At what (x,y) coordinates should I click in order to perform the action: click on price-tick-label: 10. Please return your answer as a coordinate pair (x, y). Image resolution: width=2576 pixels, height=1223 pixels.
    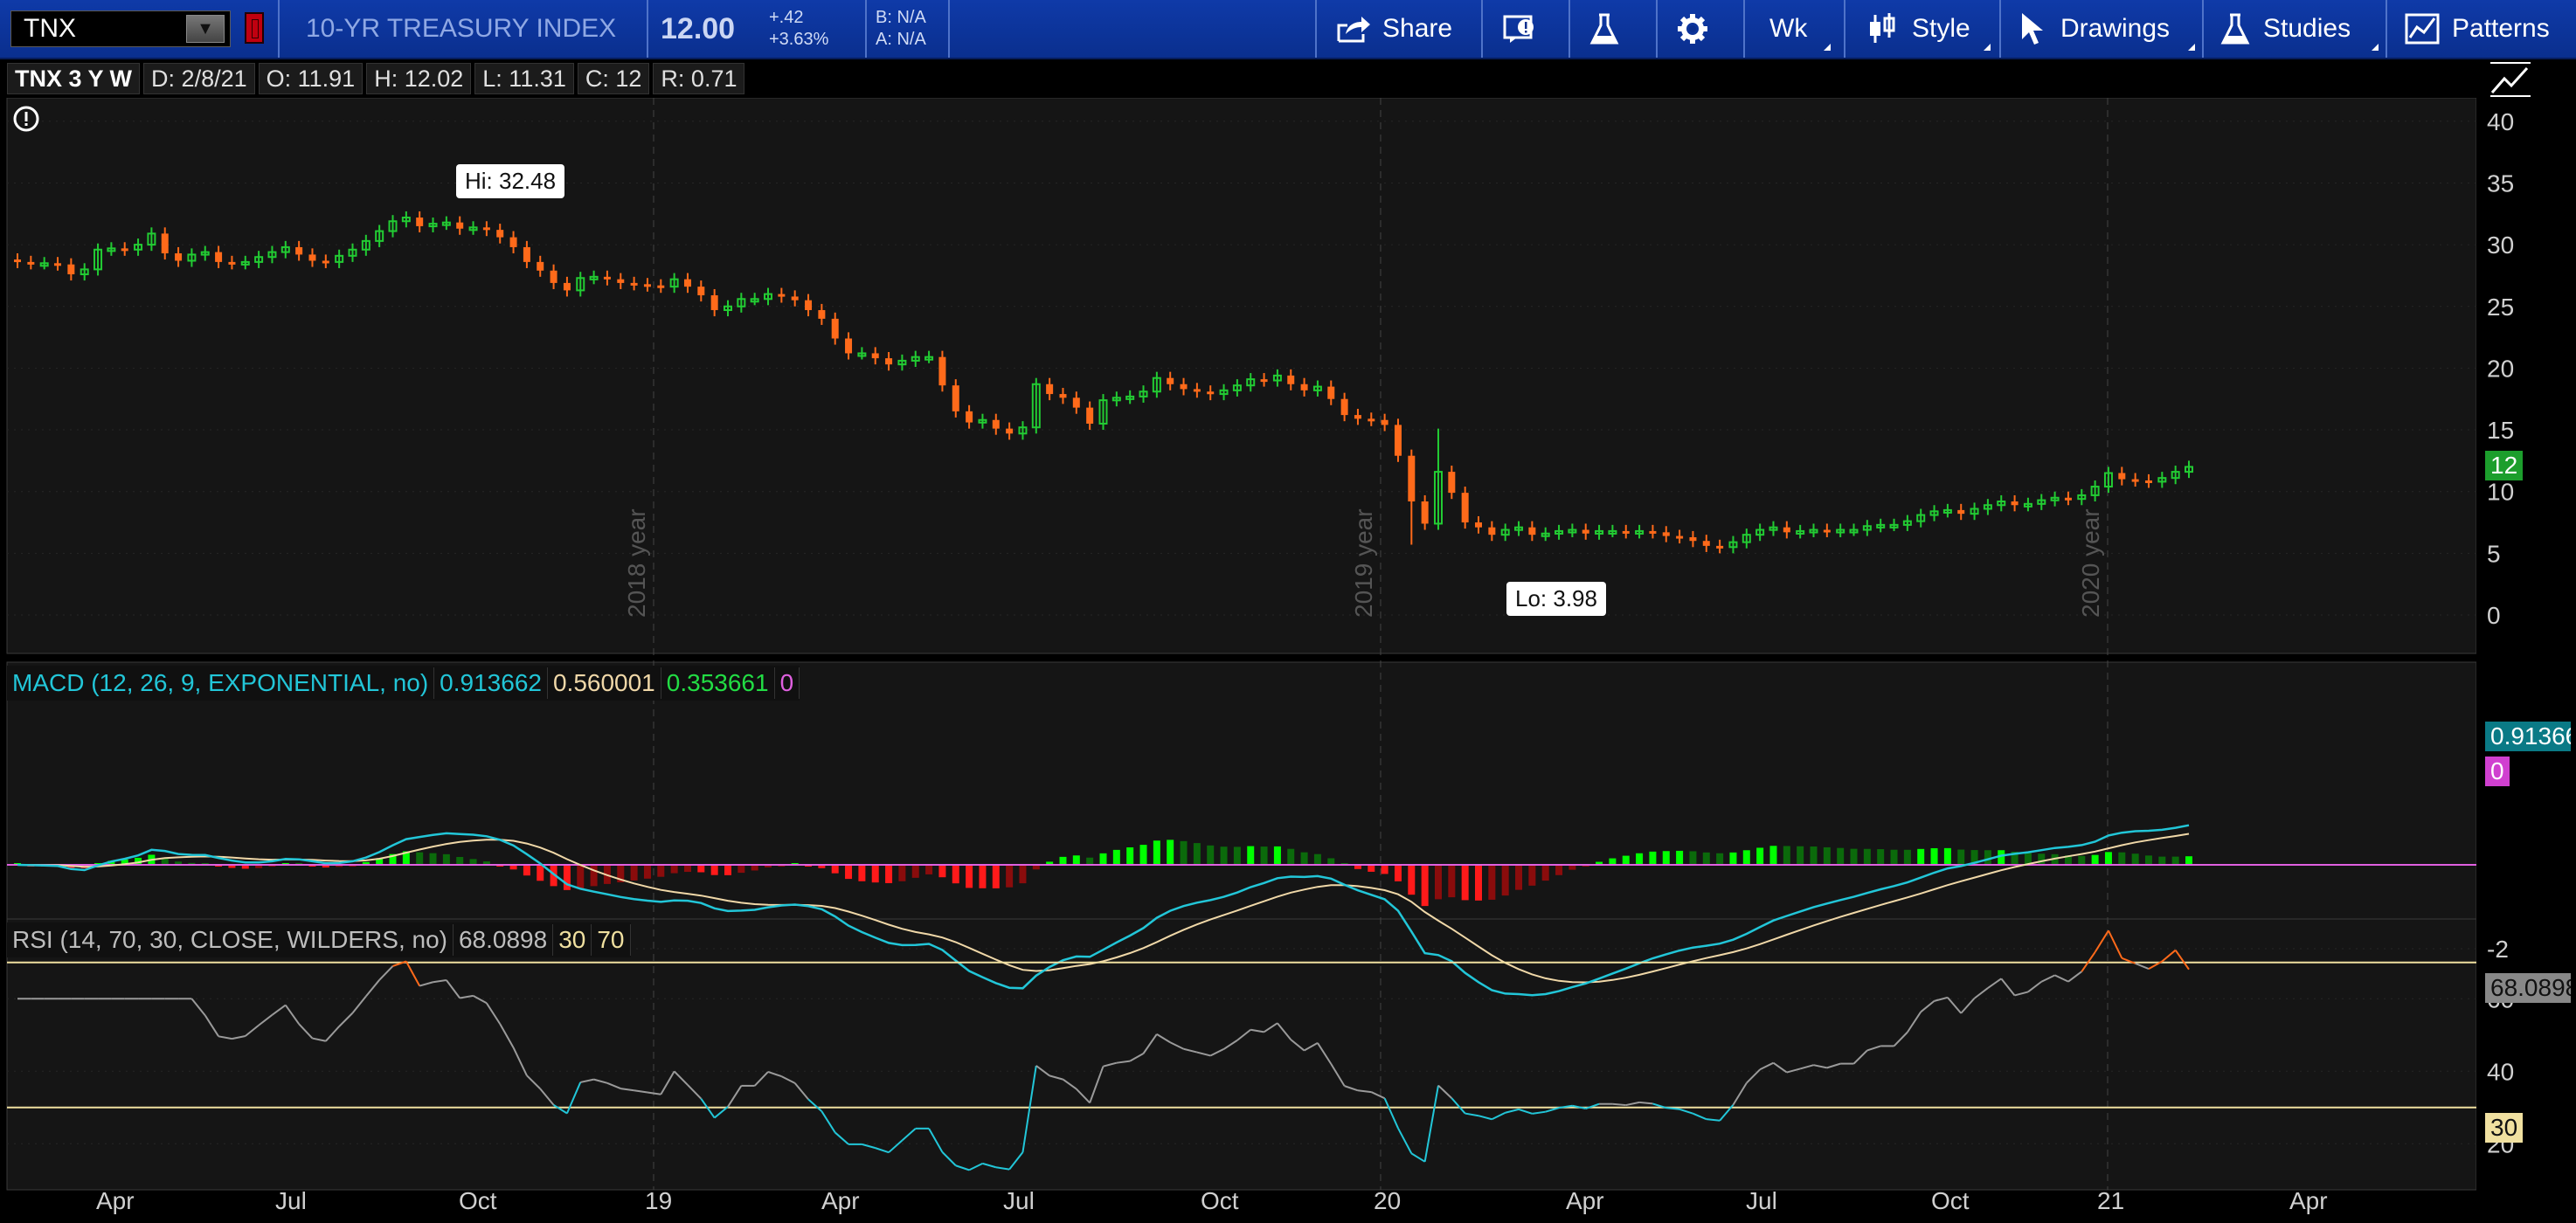
    Looking at the image, I should click on (2500, 492).